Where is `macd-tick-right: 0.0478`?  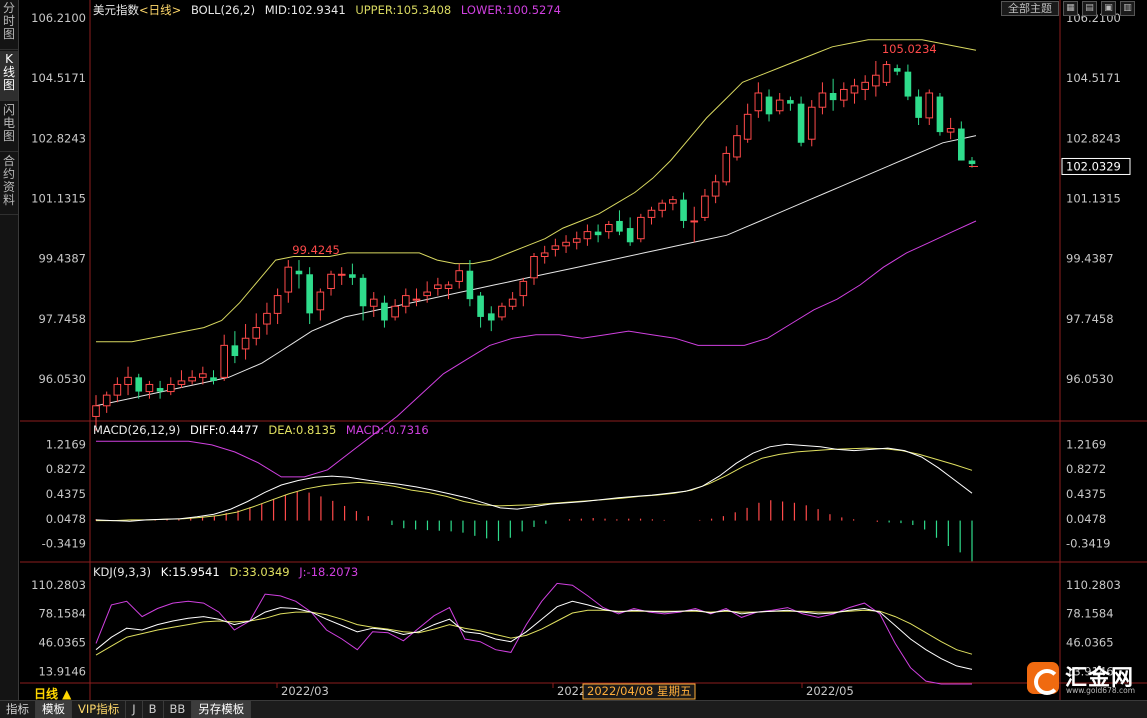
macd-tick-right: 0.0478 is located at coordinates (1086, 519).